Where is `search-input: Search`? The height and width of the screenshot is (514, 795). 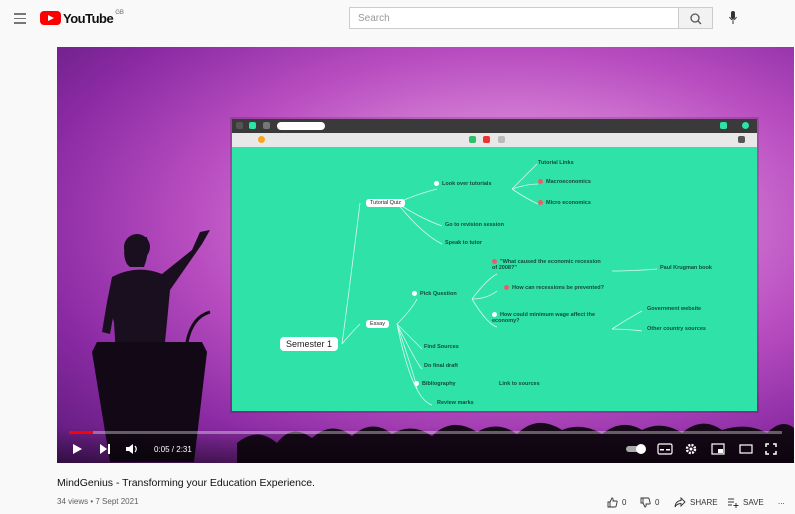 search-input: Search is located at coordinates (514, 18).